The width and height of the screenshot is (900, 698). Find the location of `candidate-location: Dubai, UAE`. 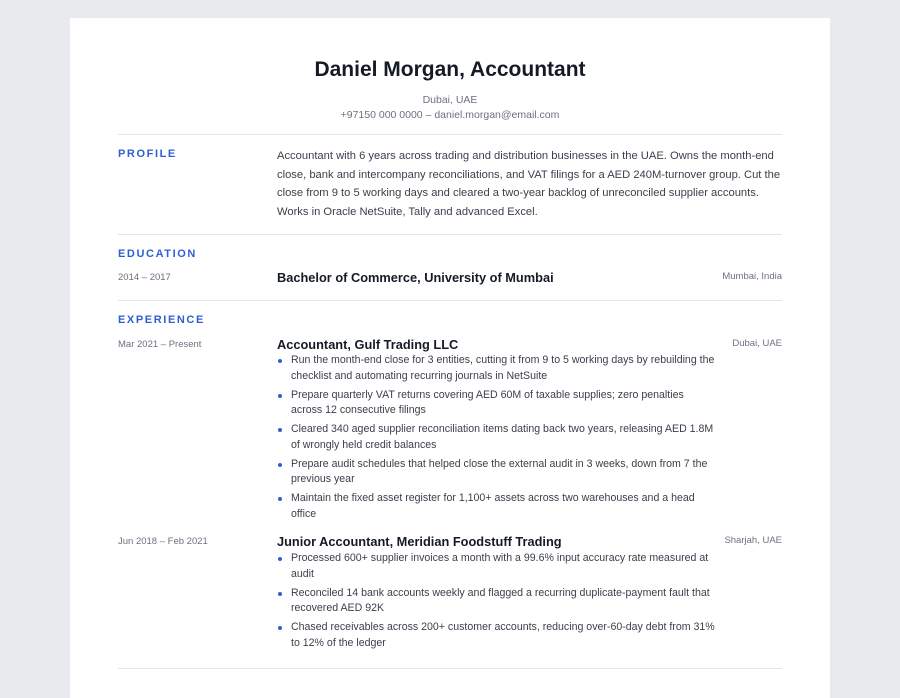

candidate-location: Dubai, UAE is located at coordinates (450, 100).